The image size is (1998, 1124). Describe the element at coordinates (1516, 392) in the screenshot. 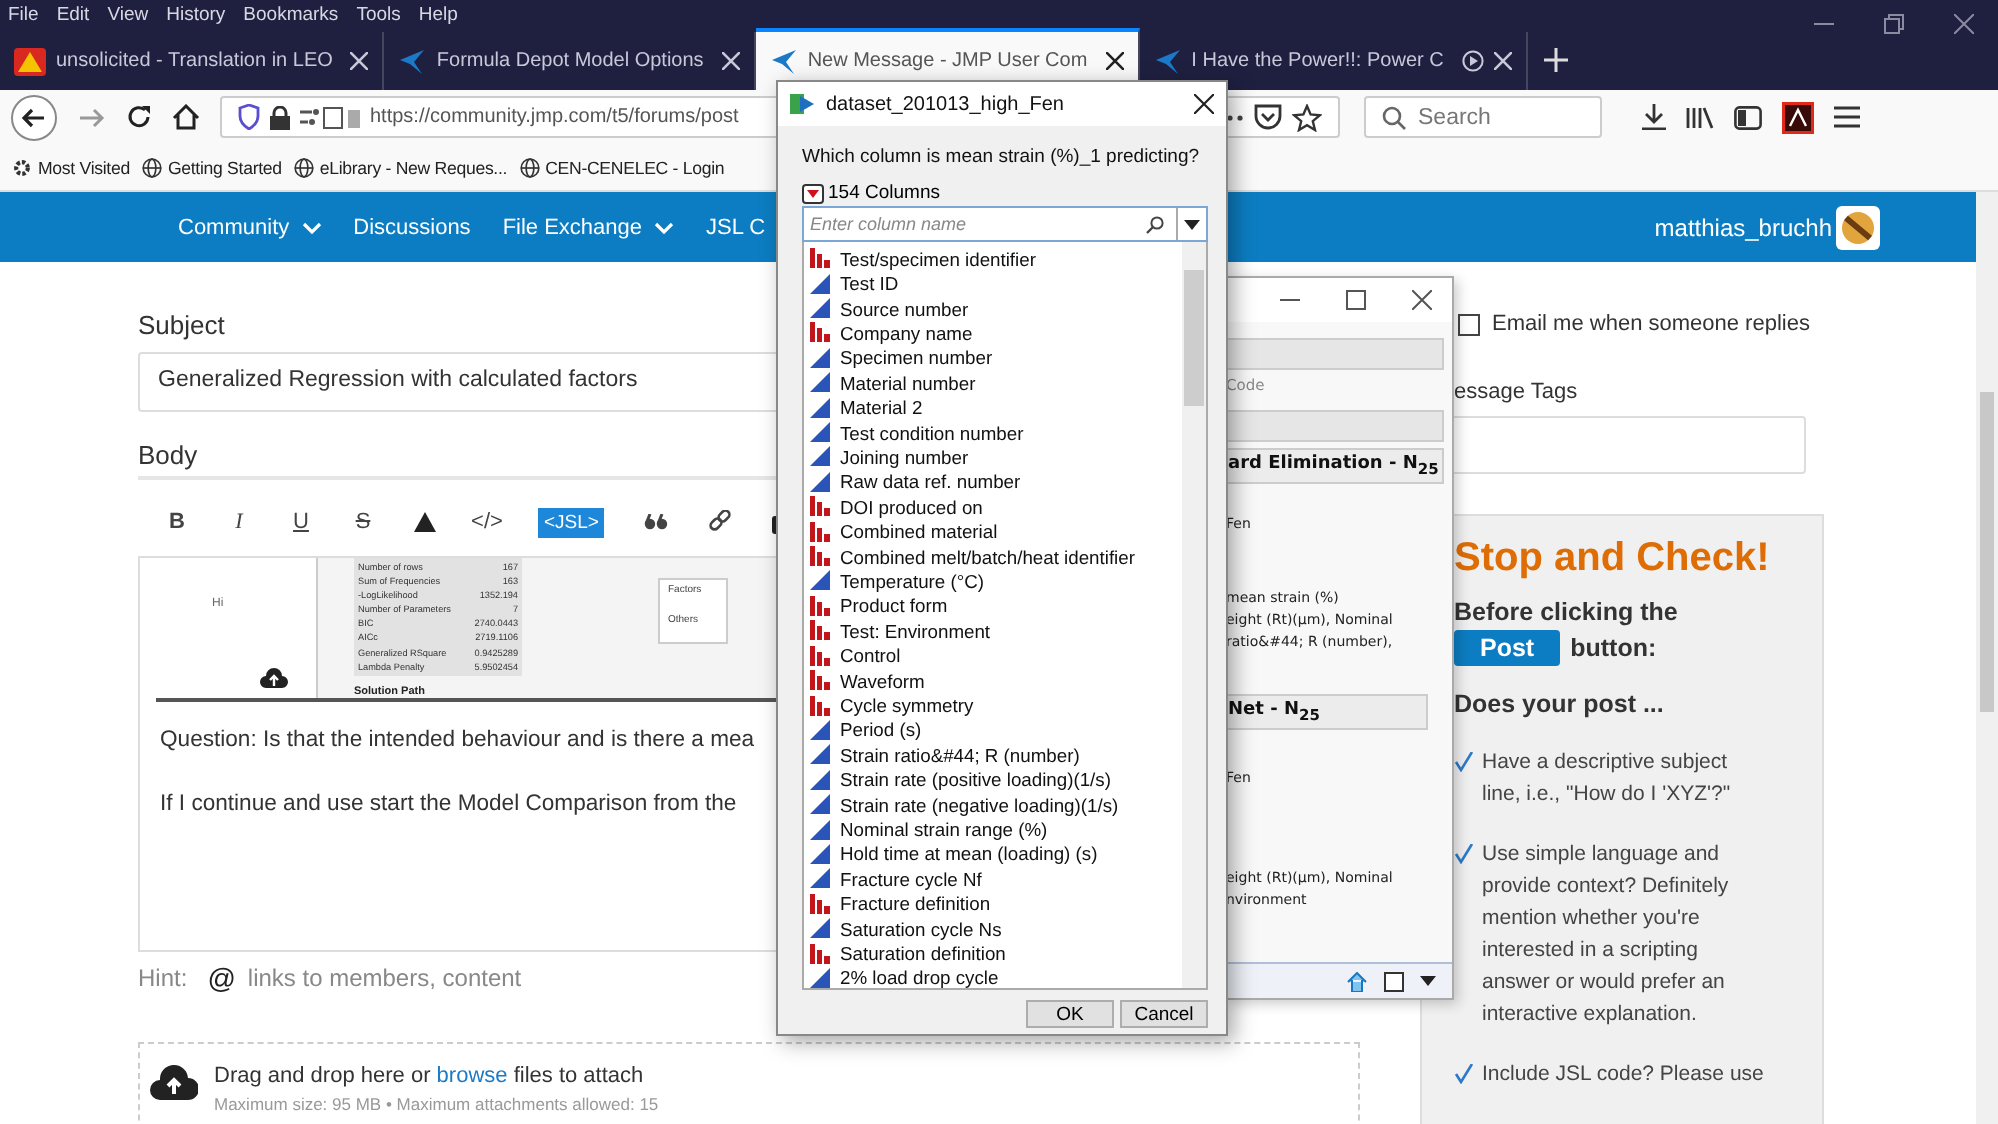

I see `tags-label: essage Tags` at that location.